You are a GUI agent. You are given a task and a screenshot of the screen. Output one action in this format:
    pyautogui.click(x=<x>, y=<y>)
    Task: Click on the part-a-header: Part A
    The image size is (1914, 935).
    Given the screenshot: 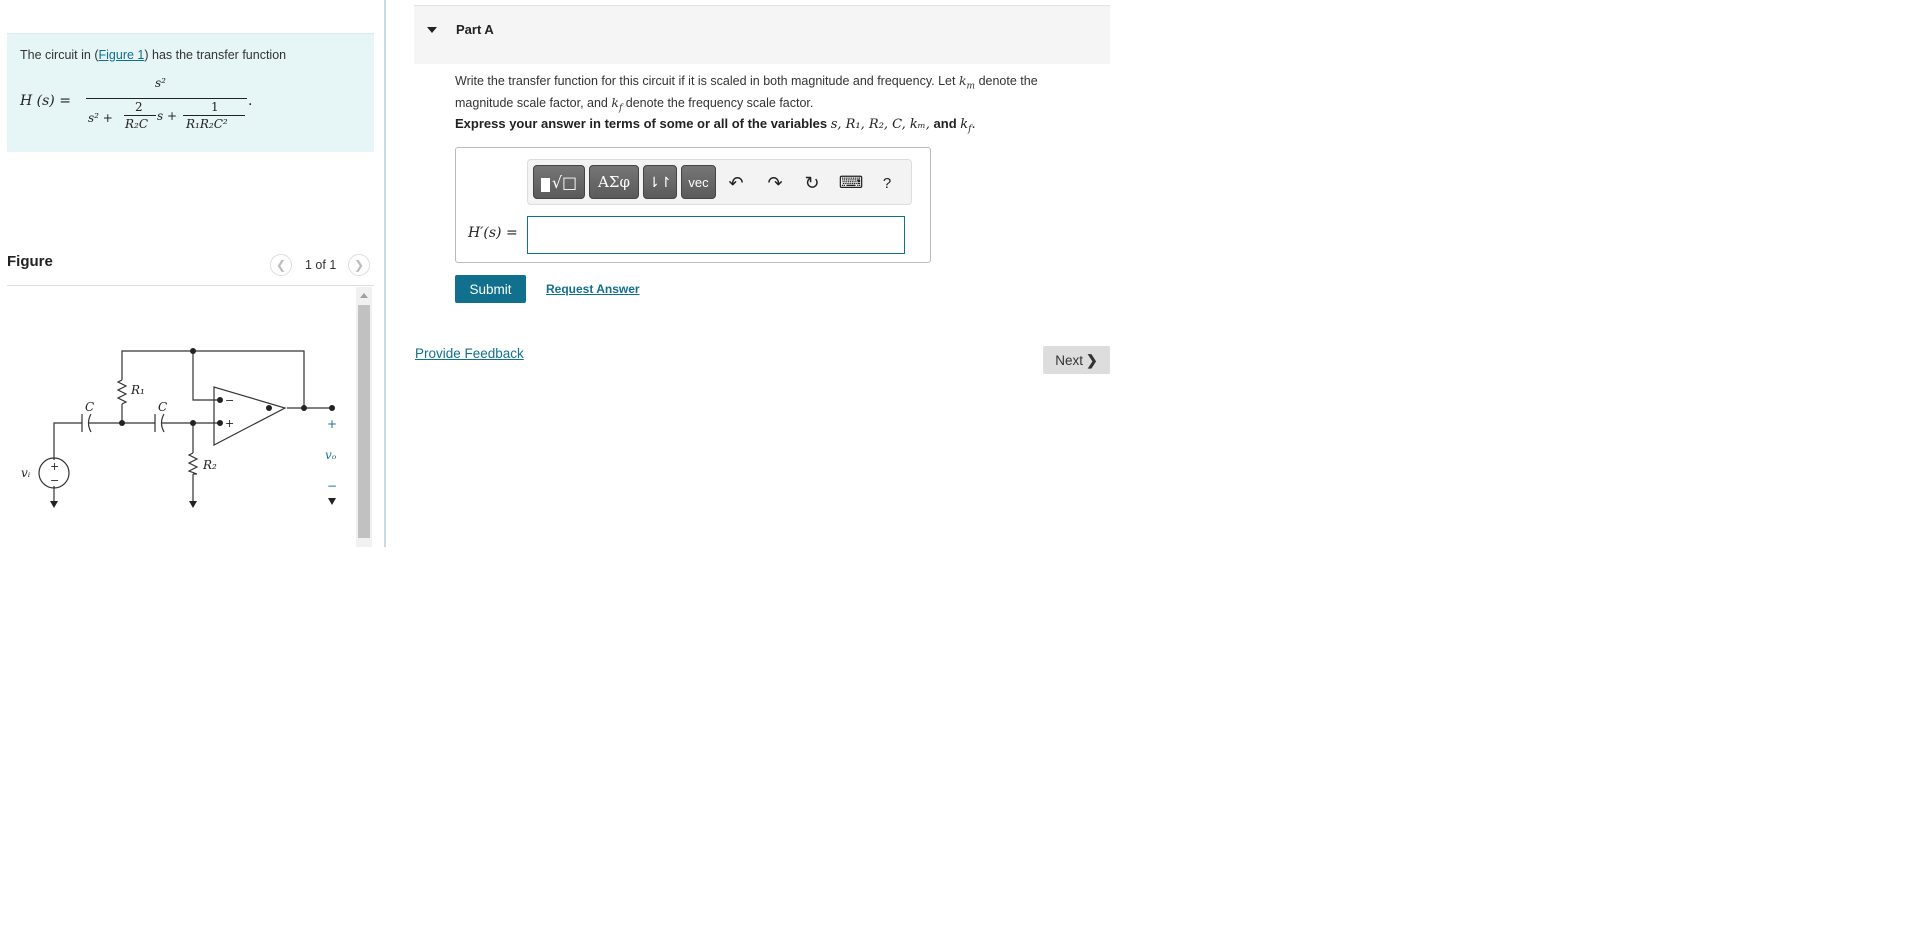 What is the action you would take?
    pyautogui.click(x=762, y=34)
    